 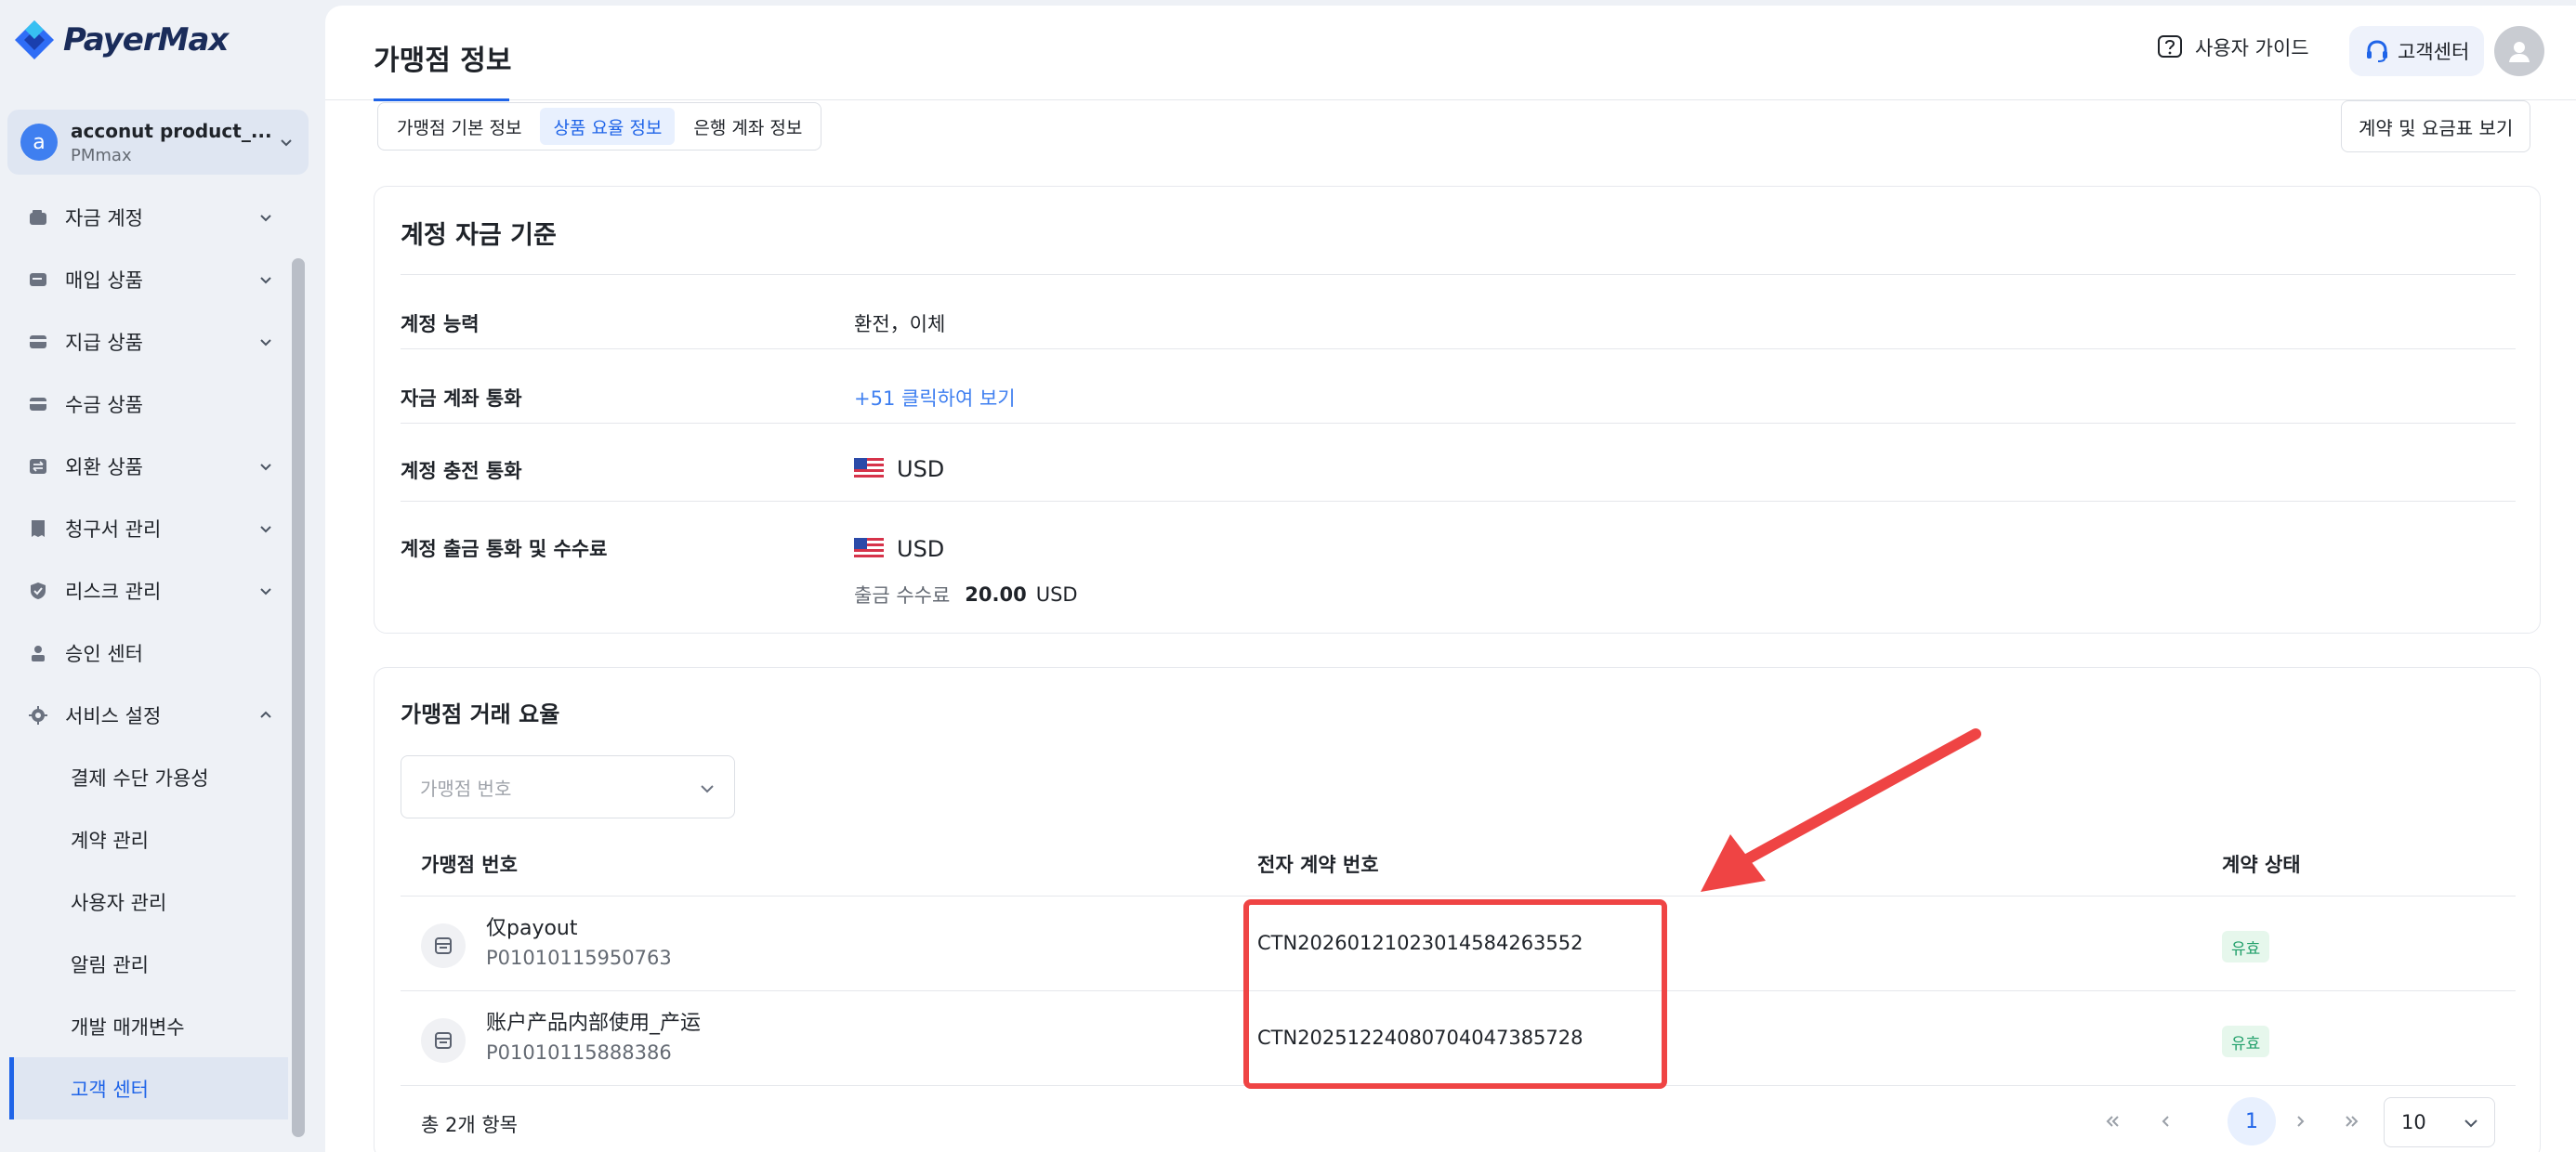 What do you see at coordinates (2436, 126) in the screenshot?
I see `view-contract-button: 계약 및 요금표 보기` at bounding box center [2436, 126].